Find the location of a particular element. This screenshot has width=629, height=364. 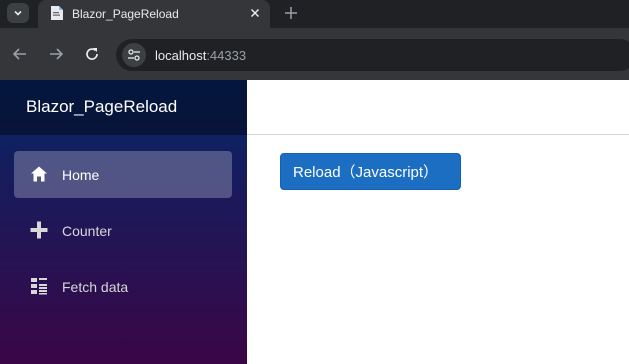

brand-link: Blazor_PageReload is located at coordinates (101, 107).